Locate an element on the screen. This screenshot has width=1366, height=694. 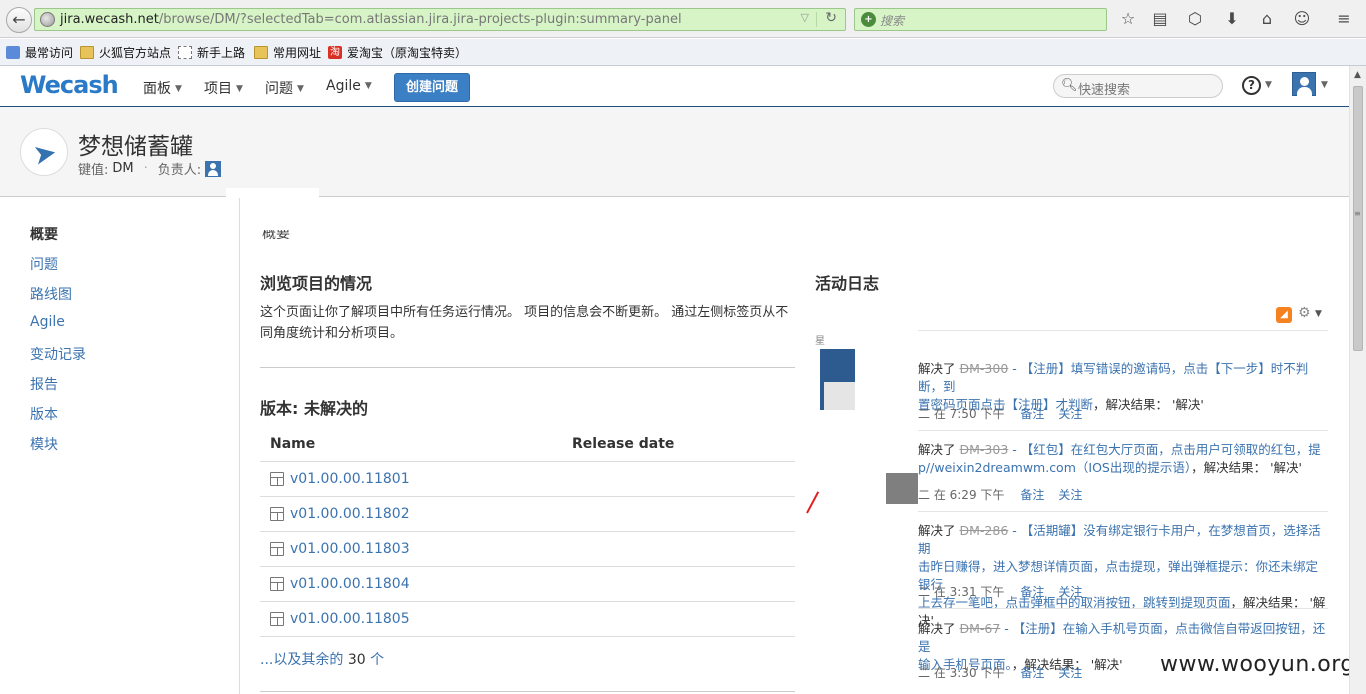
back-arrow-icon: ← is located at coordinates (19, 20).